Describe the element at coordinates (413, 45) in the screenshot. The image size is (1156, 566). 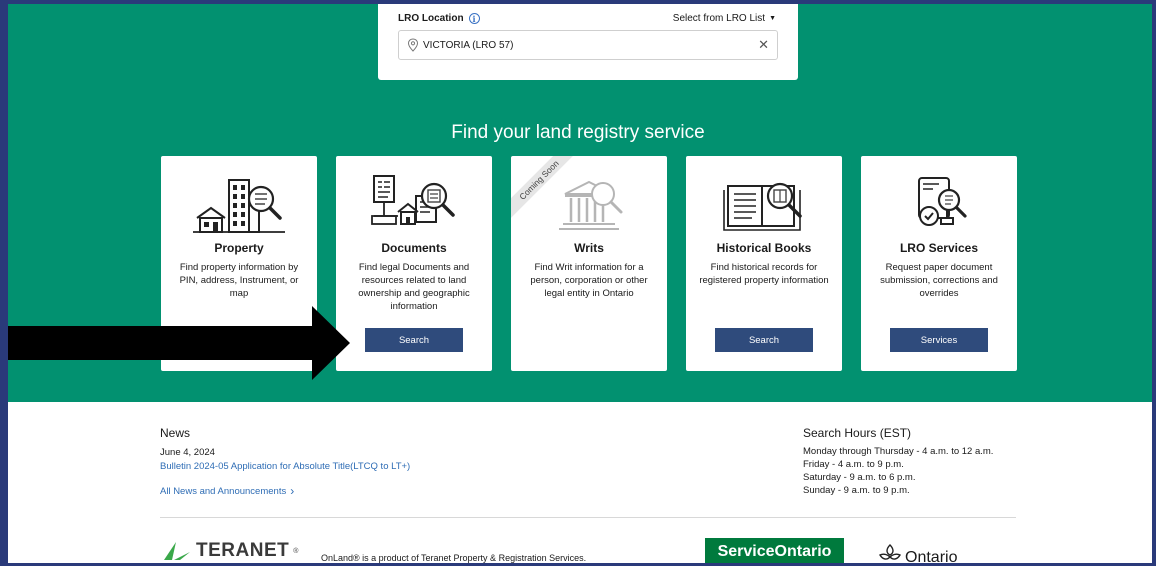
I see `location-pin-icon` at that location.